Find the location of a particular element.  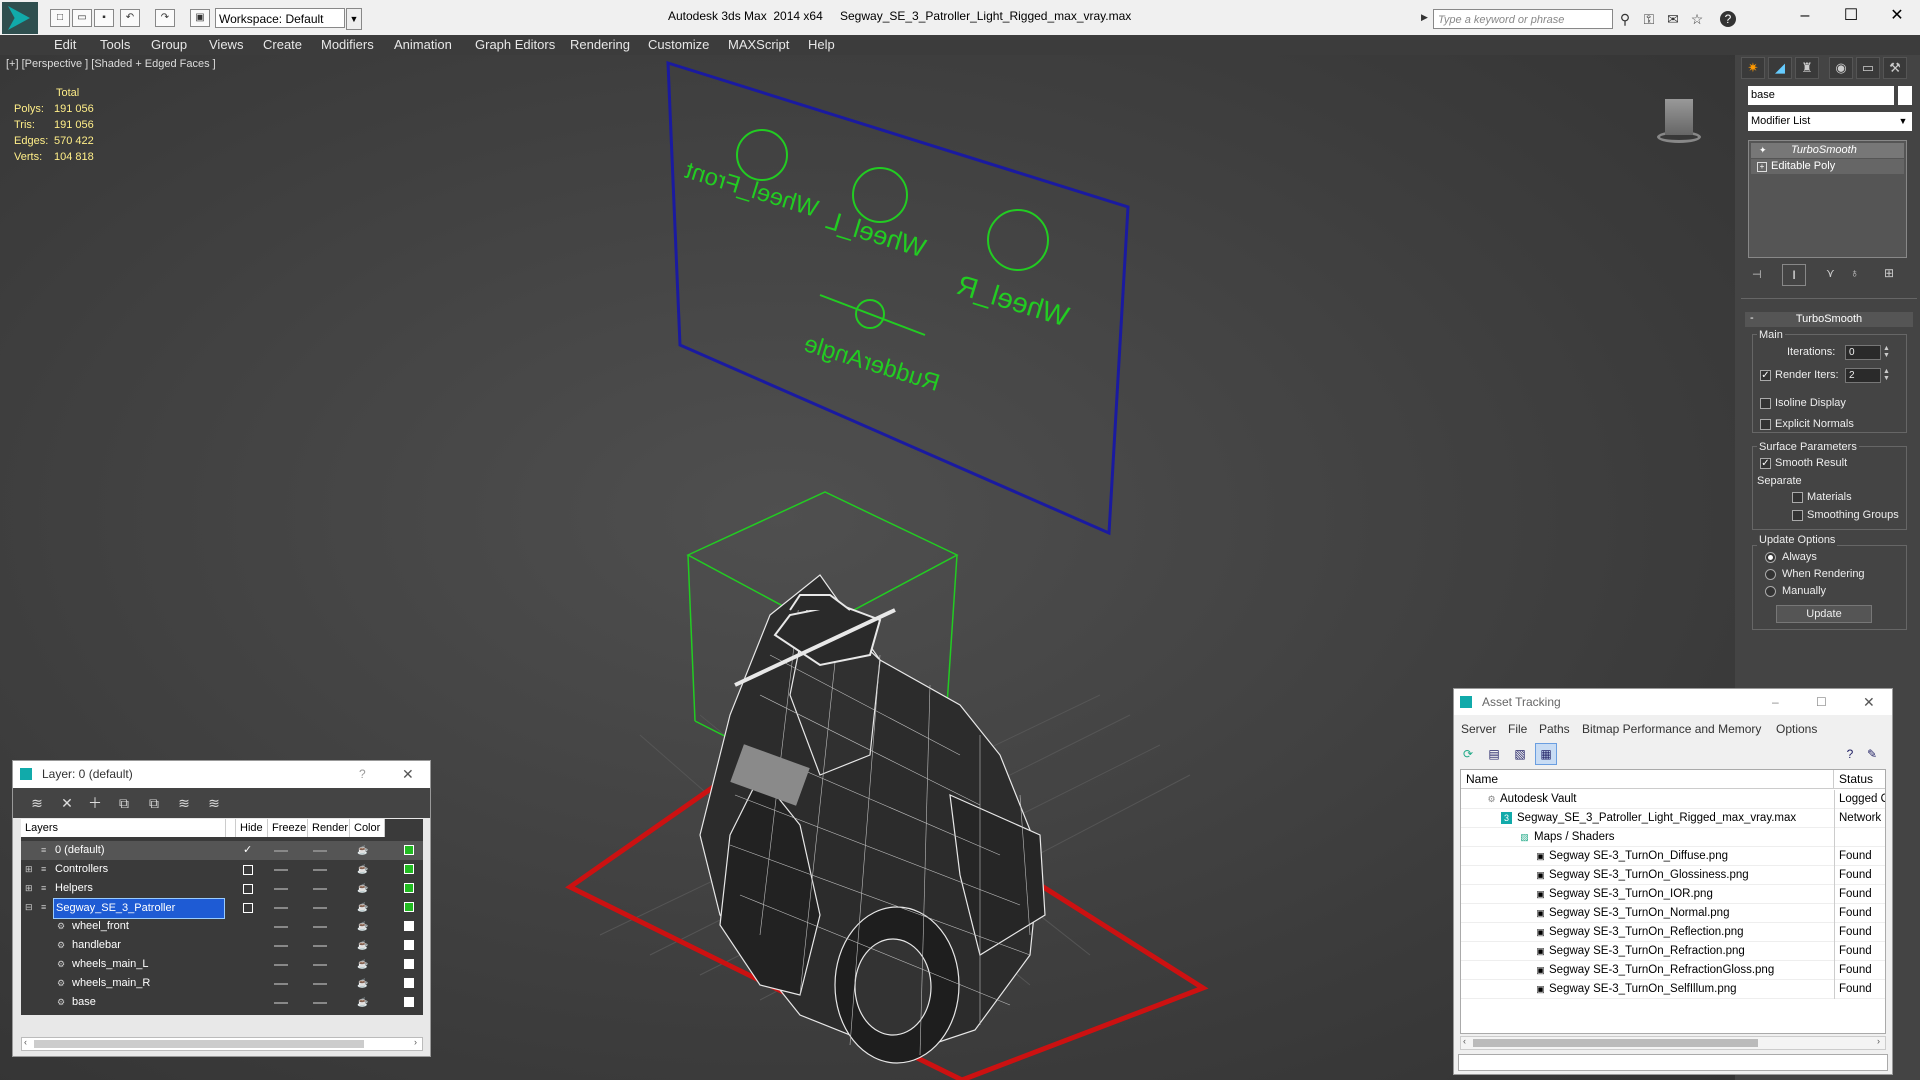

new-file-icon: □ is located at coordinates (60, 18).